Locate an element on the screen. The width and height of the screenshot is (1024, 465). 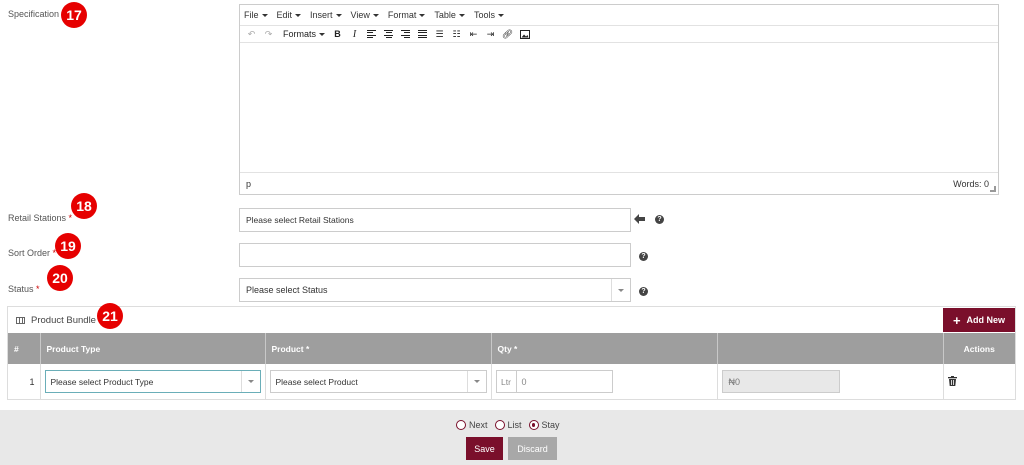
radio-stay: Stay is located at coordinates (544, 425).